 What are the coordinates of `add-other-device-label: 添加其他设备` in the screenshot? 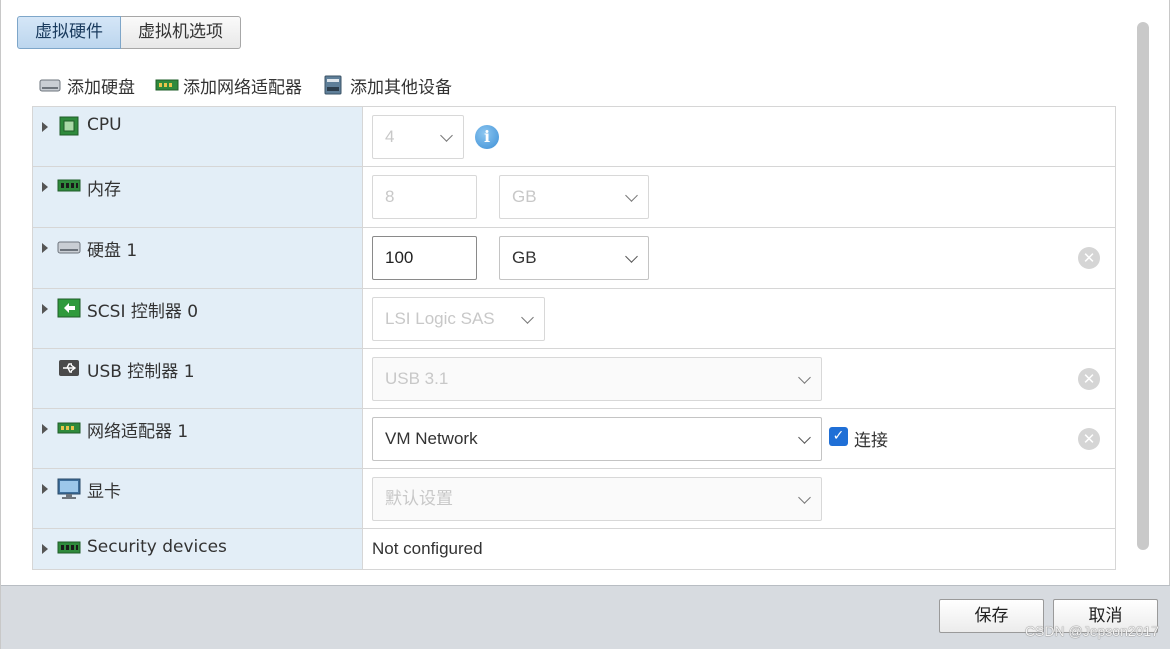 It's located at (401, 87).